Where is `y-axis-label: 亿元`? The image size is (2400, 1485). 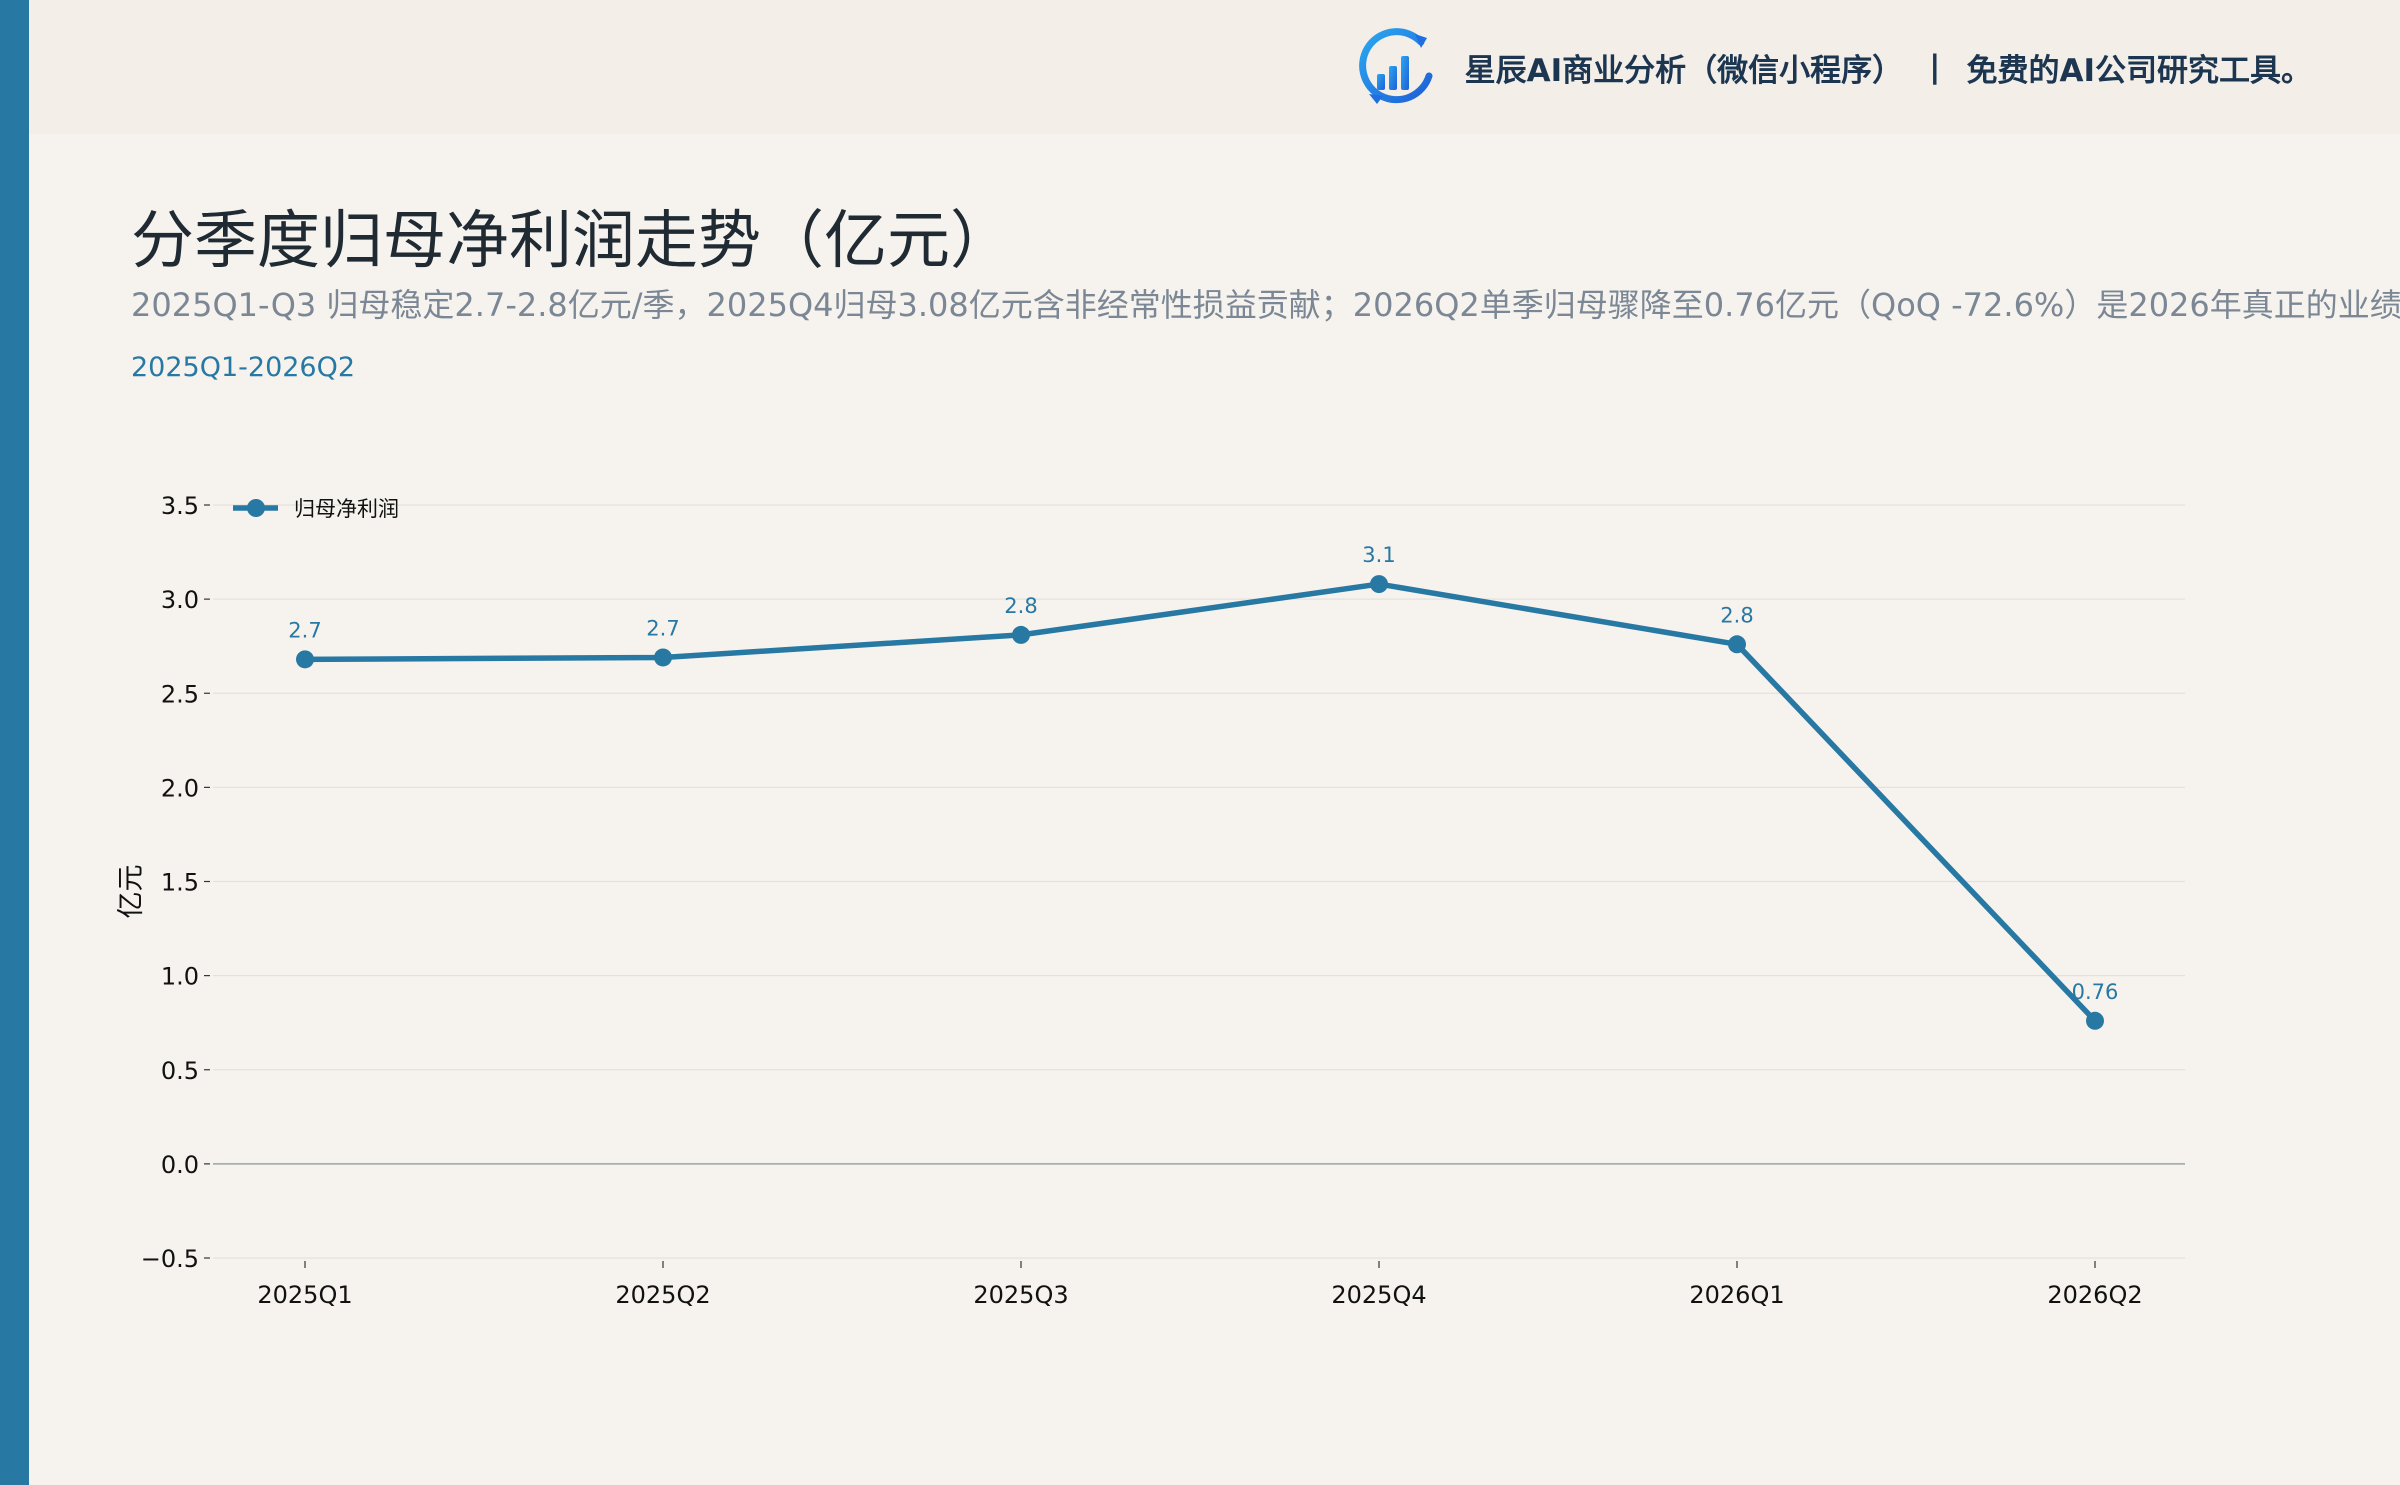 y-axis-label: 亿元 is located at coordinates (131, 892).